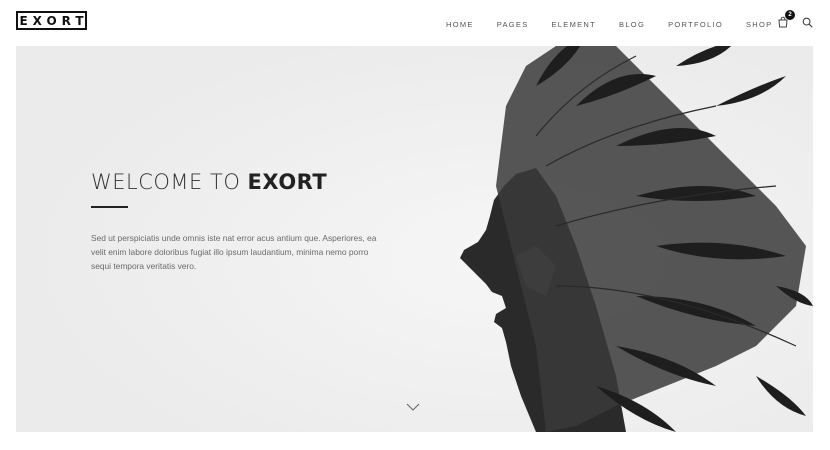  What do you see at coordinates (460, 24) in the screenshot?
I see `nav-item-home: HOME` at bounding box center [460, 24].